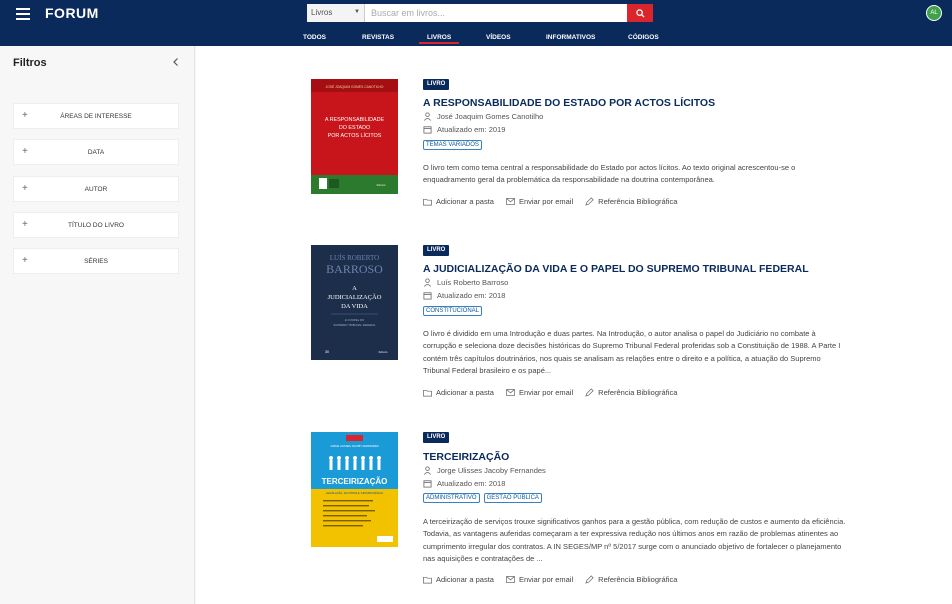 This screenshot has height=604, width=952. What do you see at coordinates (570, 37) in the screenshot?
I see `tab-informativos: INFORMATIVOS` at bounding box center [570, 37].